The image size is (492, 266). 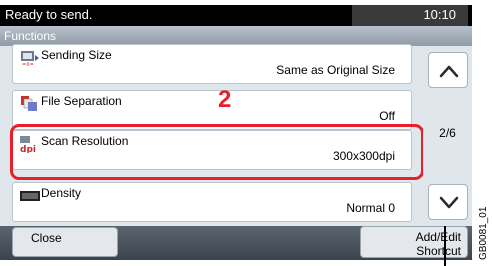 What do you see at coordinates (81, 101) in the screenshot?
I see `row-label: File Separation` at bounding box center [81, 101].